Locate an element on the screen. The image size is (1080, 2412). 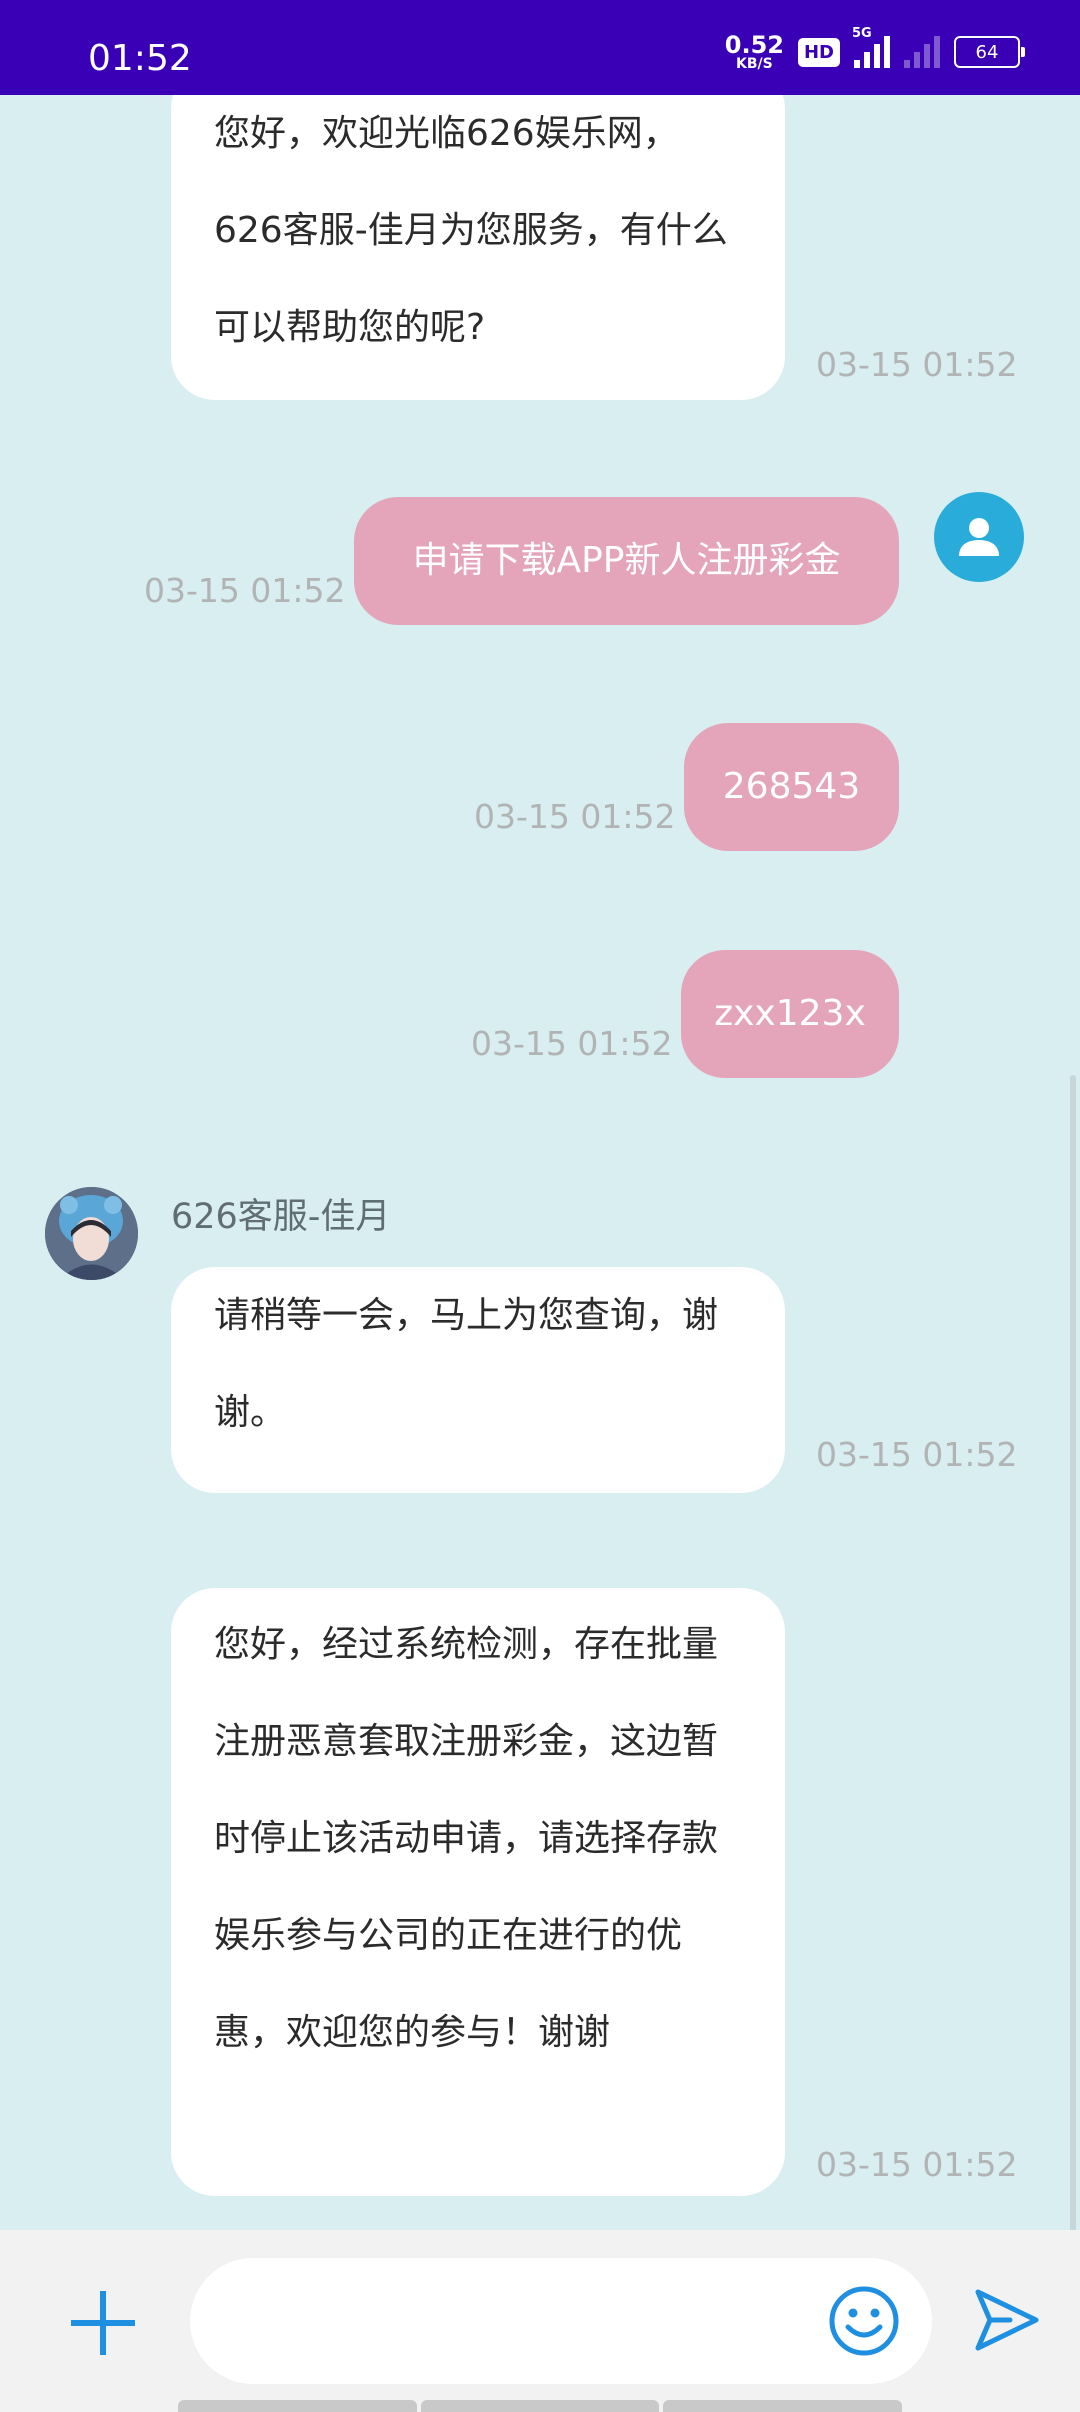
agent-photo is located at coordinates (91, 1233).